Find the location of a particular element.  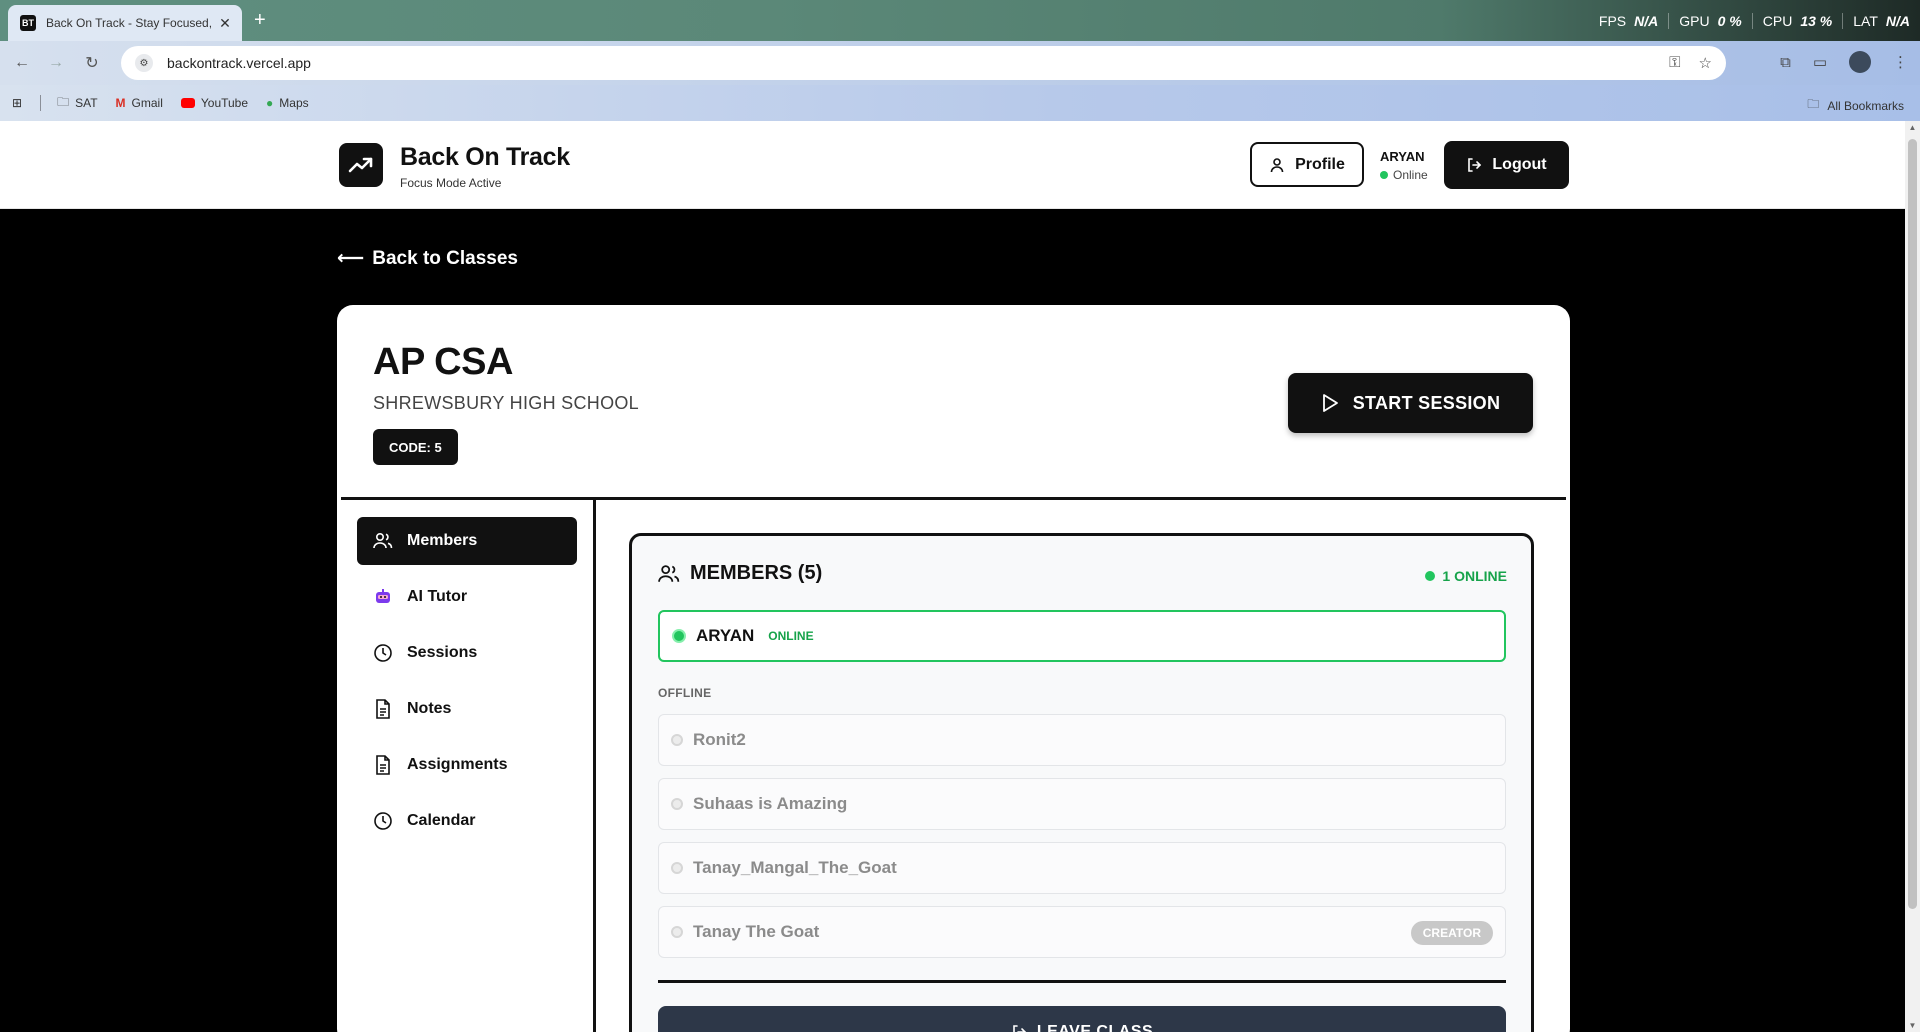

bookmark-gmail: M Gmail is located at coordinates (139, 103).